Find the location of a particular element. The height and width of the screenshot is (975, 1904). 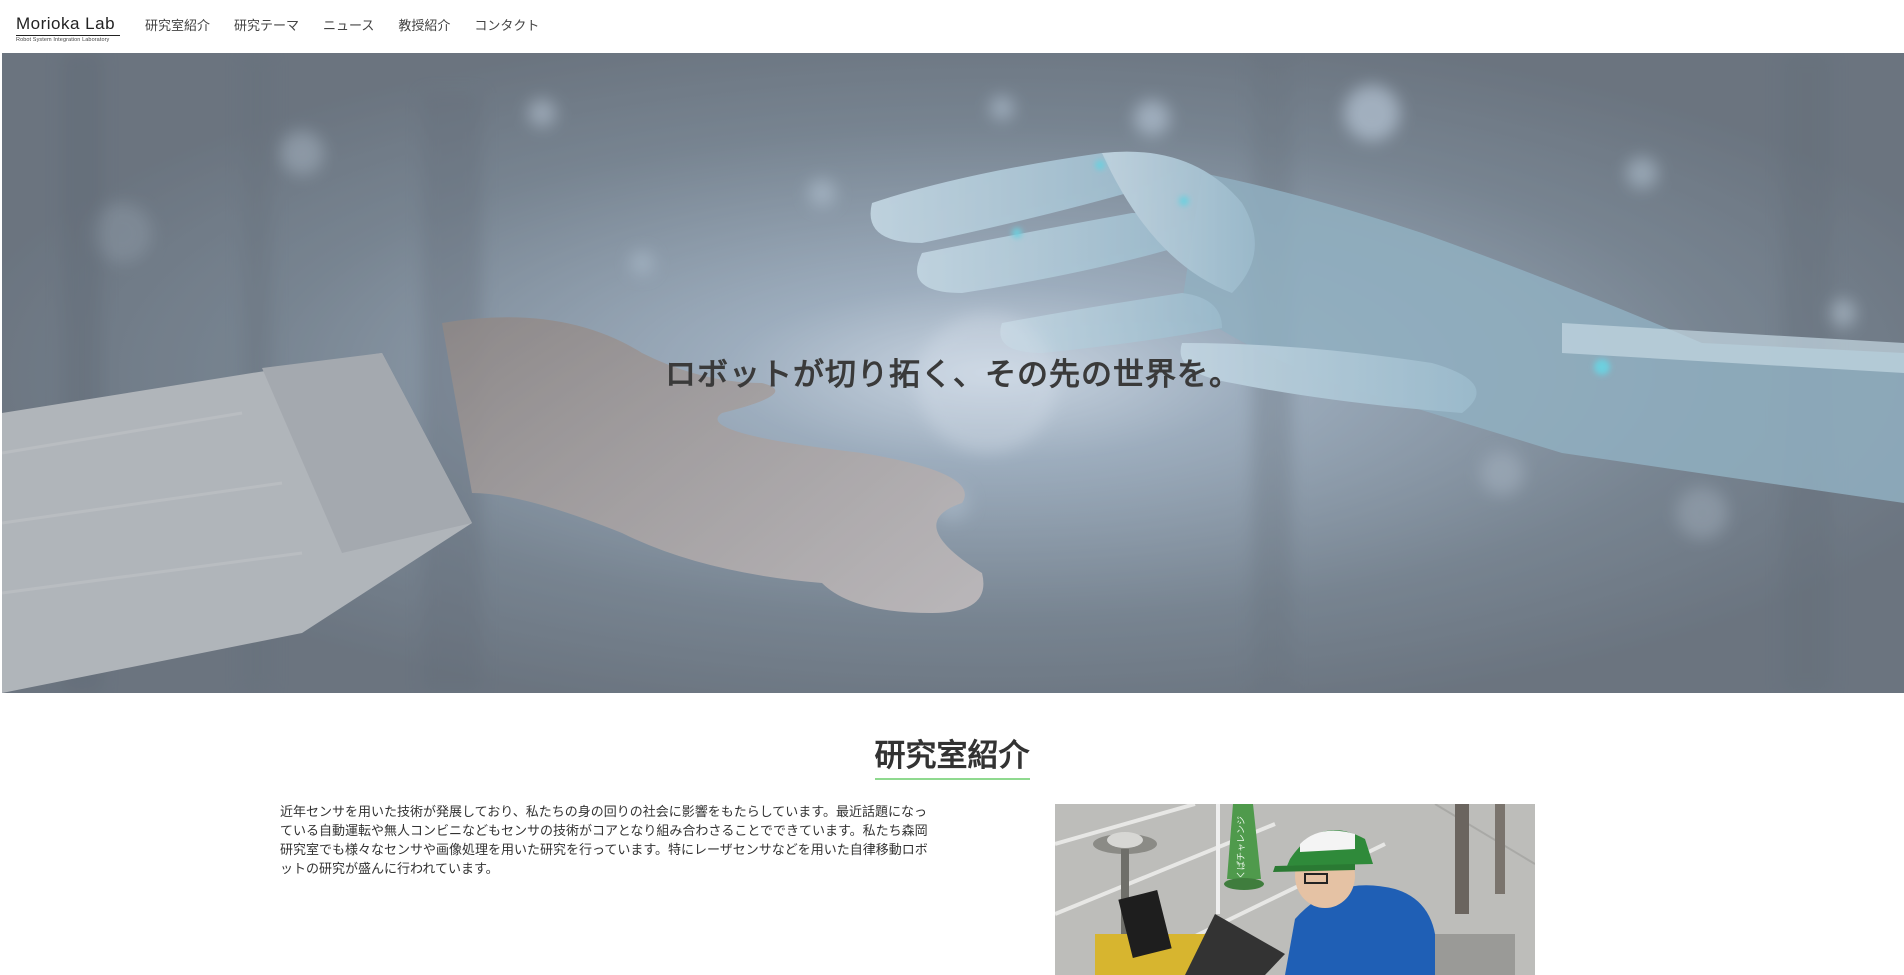

main-nav: 研究室紹介 研究テーマ ニュース 教授紹介 コンタクト is located at coordinates (342, 27).